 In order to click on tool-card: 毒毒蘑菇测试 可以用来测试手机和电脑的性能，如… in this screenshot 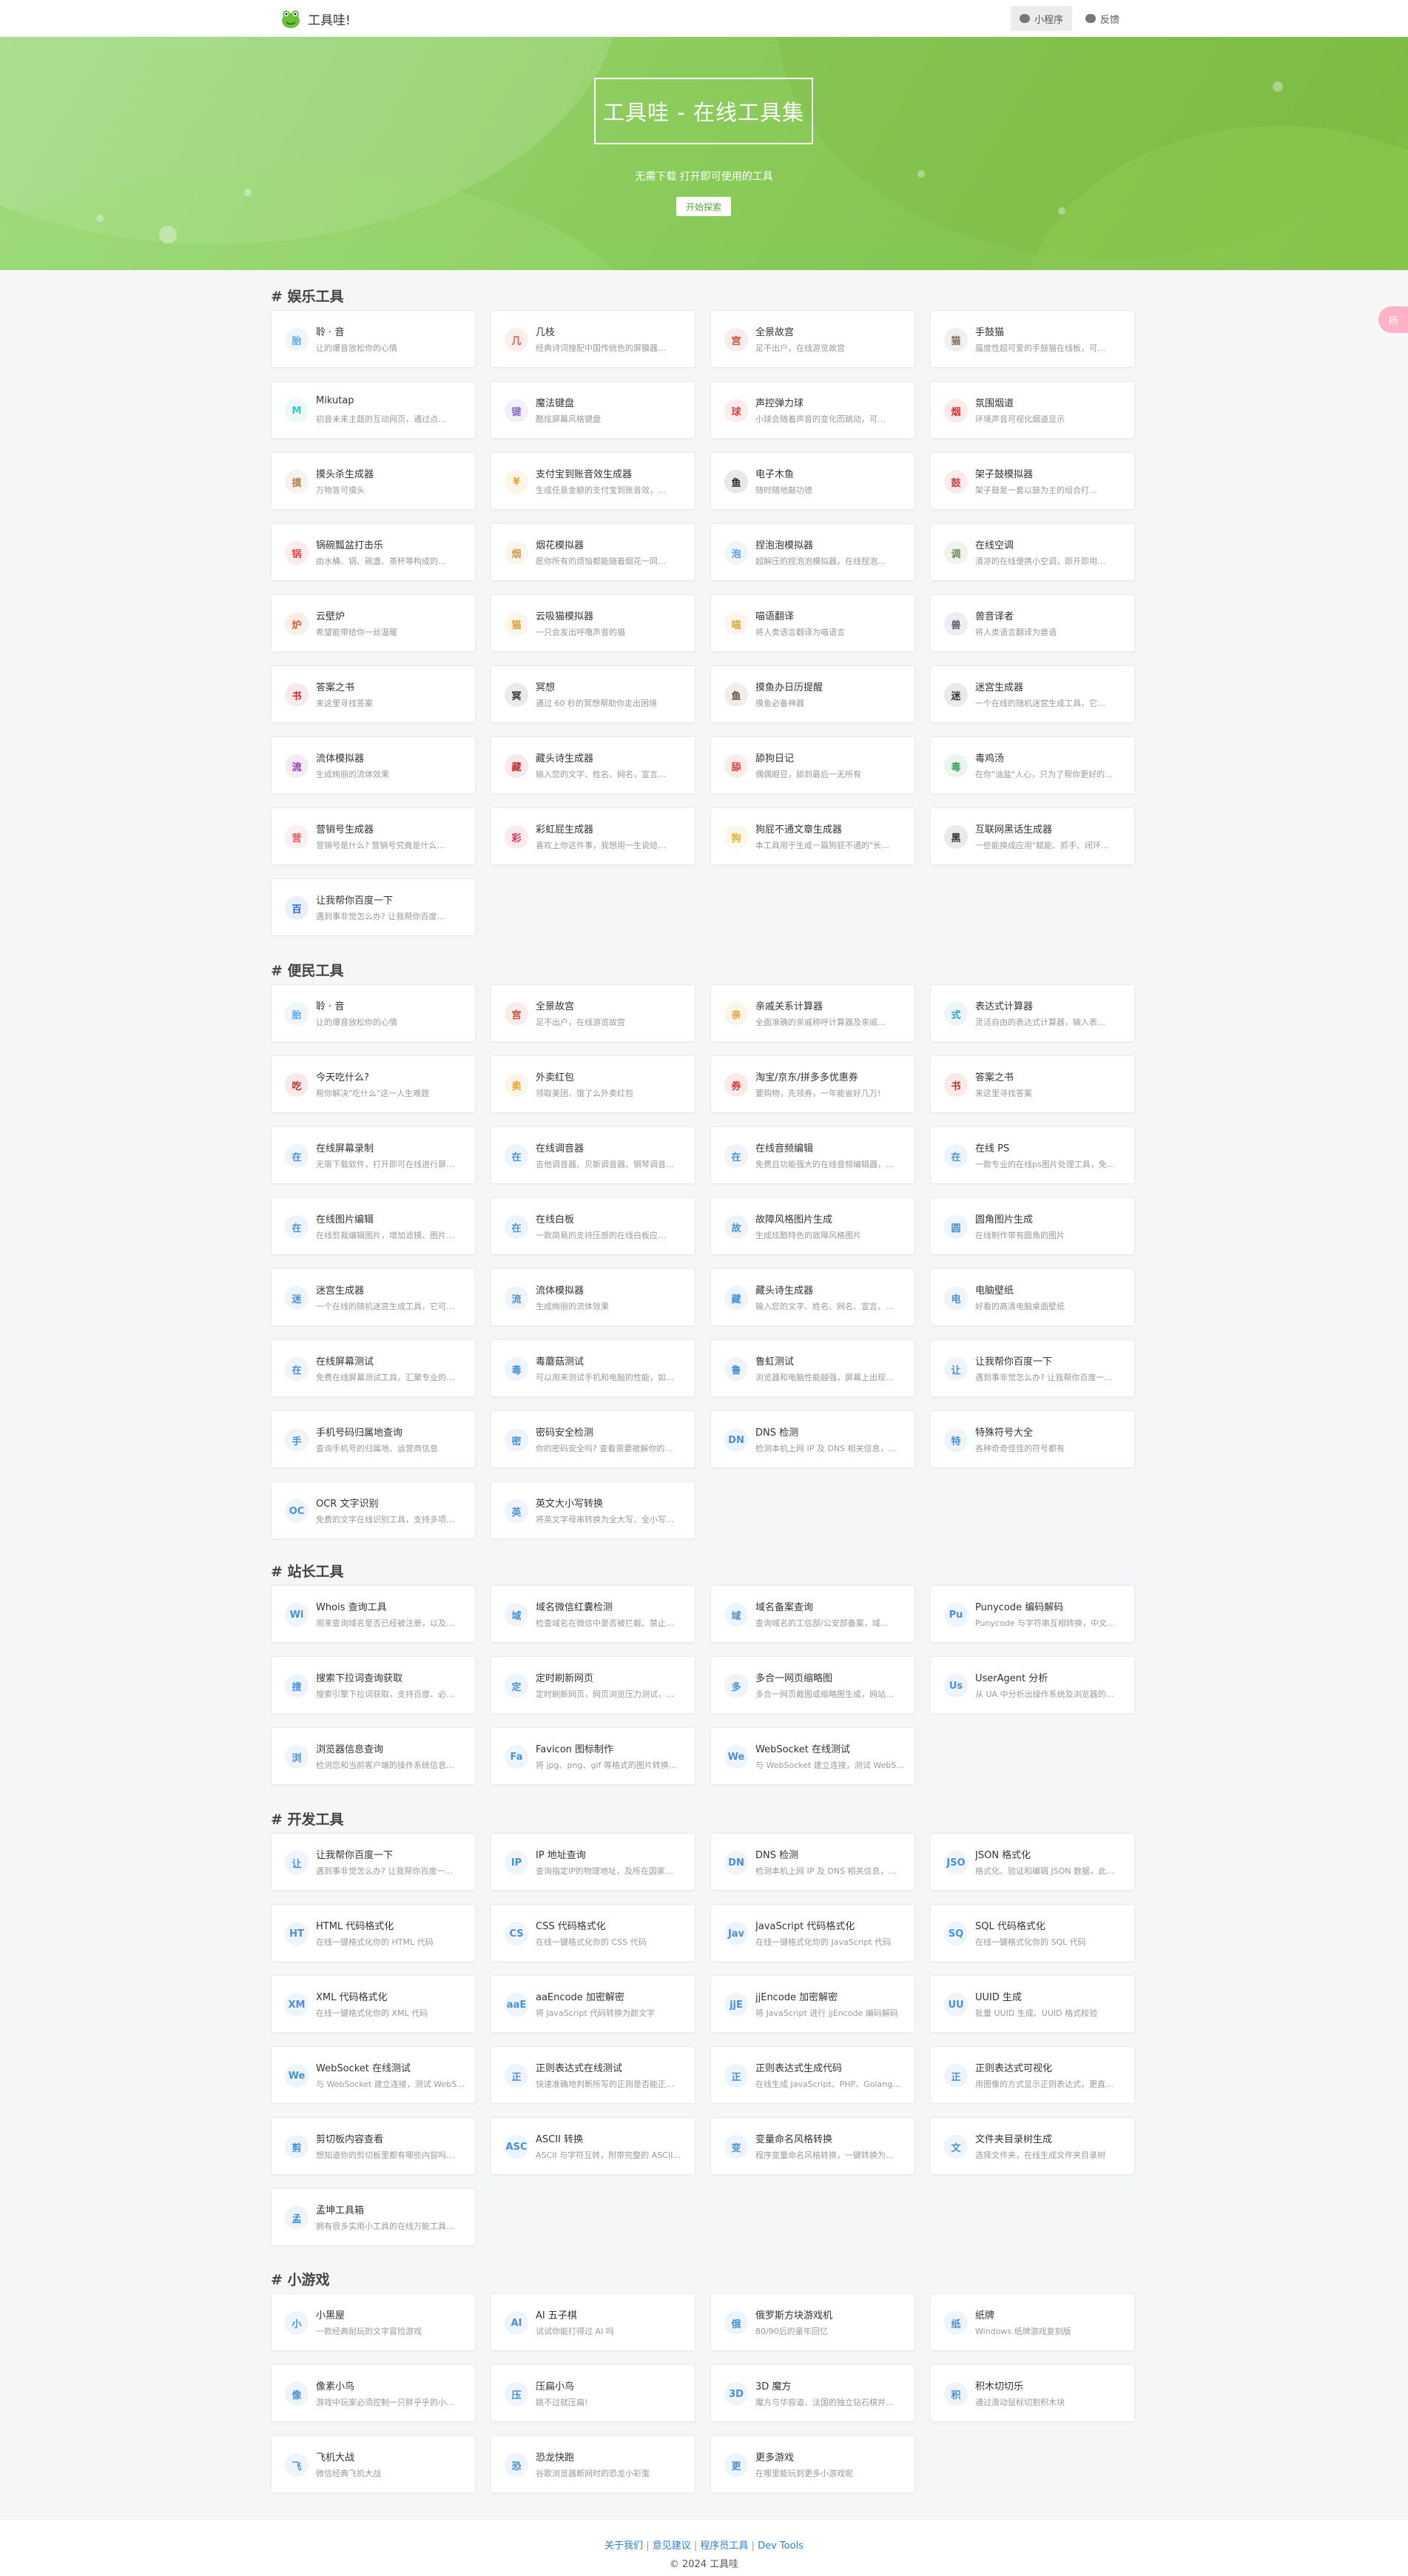, I will do `click(593, 1368)`.